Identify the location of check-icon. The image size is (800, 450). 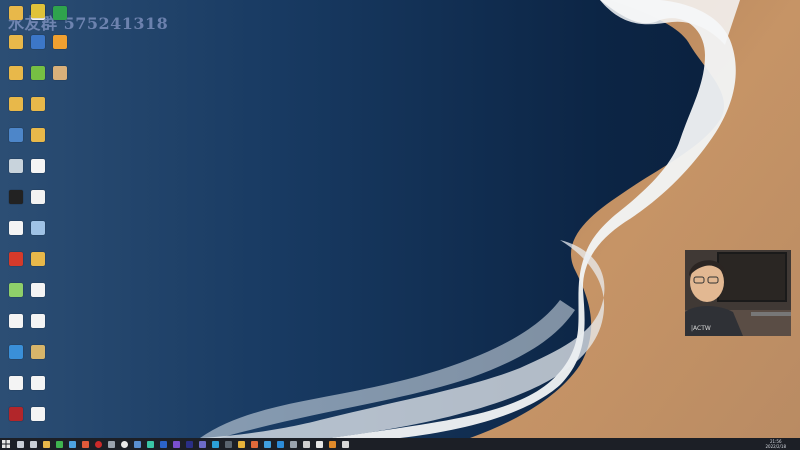
(345, 444).